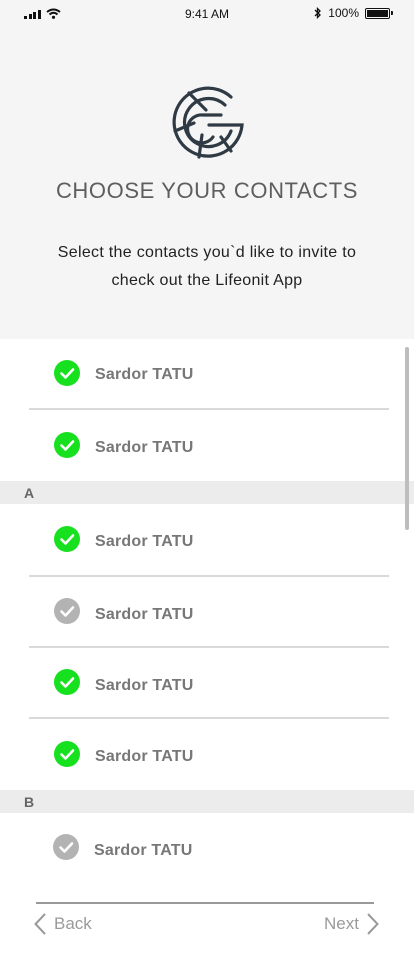 The height and width of the screenshot is (973, 414). I want to click on back-button: Back, so click(63, 924).